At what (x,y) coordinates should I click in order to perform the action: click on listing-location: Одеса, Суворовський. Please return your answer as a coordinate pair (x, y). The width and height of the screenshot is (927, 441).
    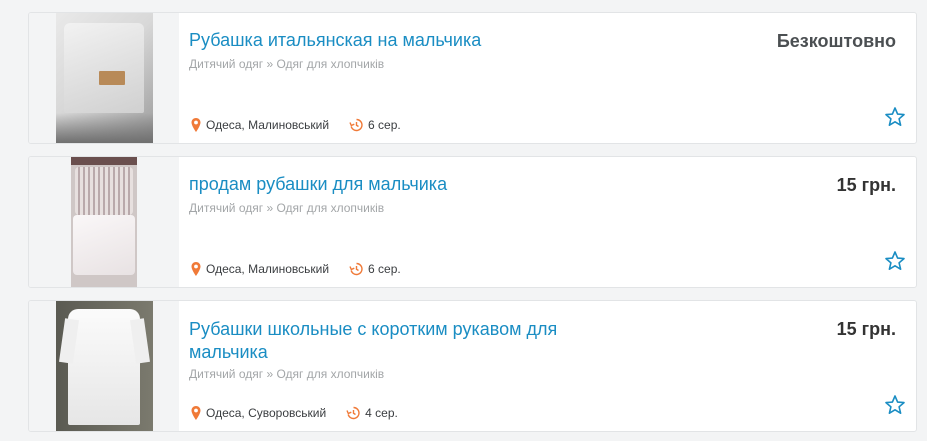
    Looking at the image, I should click on (266, 413).